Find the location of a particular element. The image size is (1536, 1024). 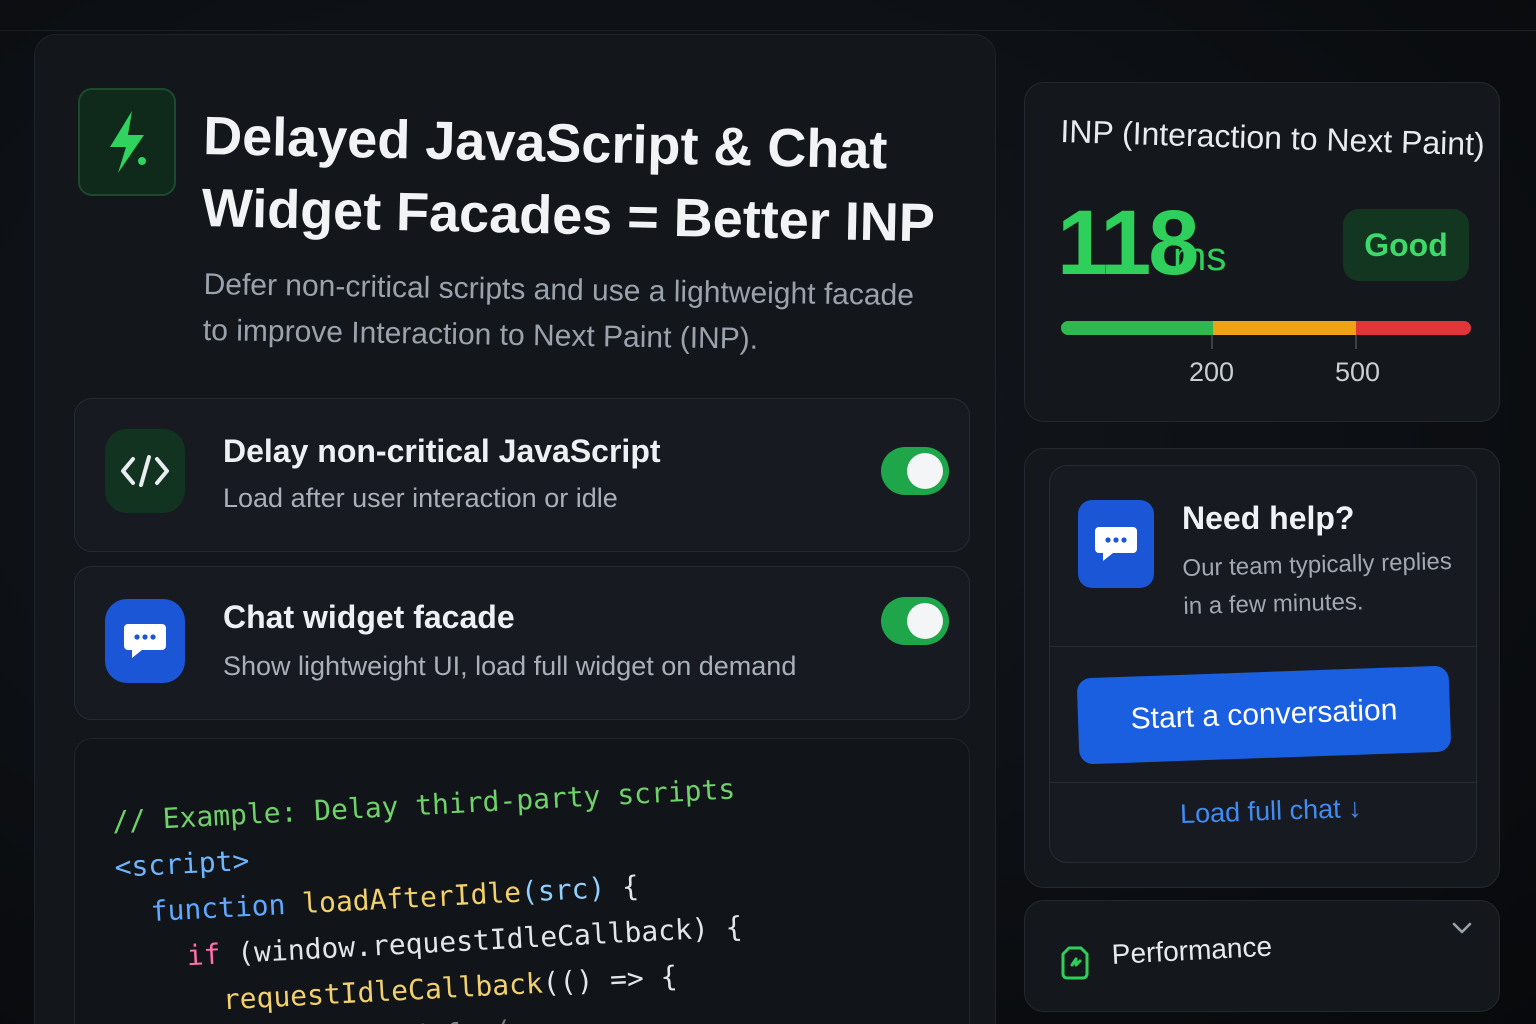

gauge-tick-label: 500 is located at coordinates (1358, 372).